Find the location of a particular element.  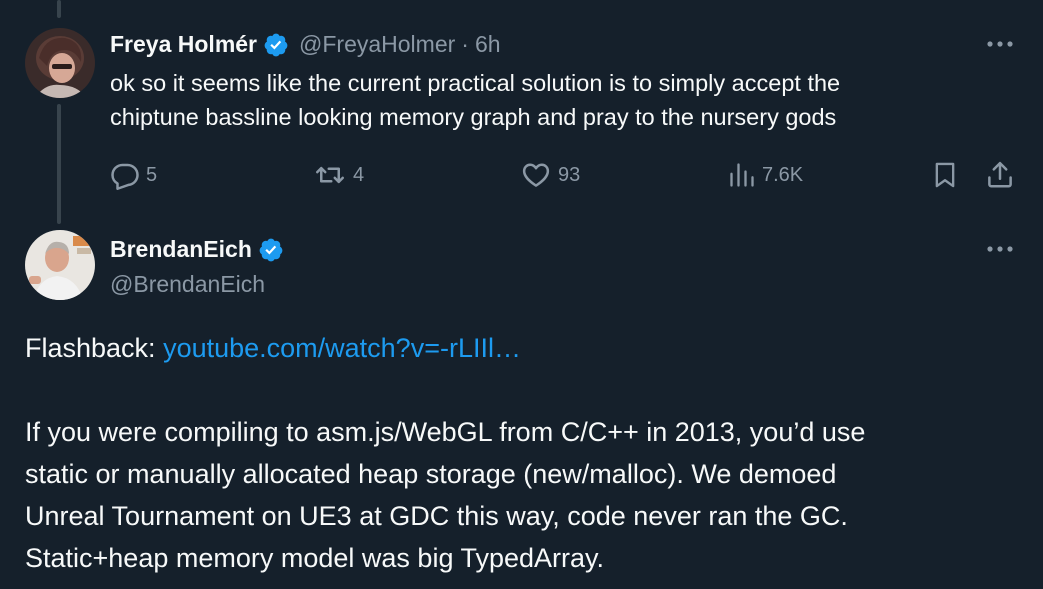

timestamp: 6h is located at coordinates (488, 44).